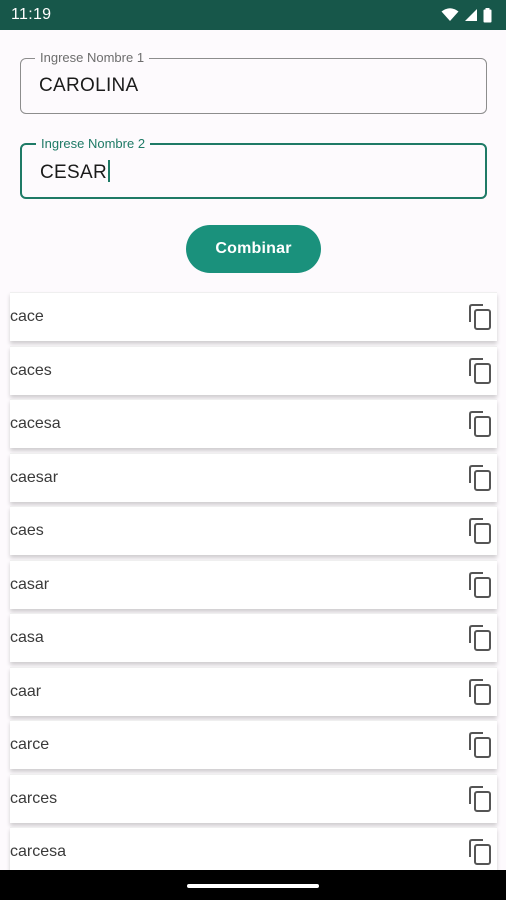 Image resolution: width=506 pixels, height=900 pixels. What do you see at coordinates (253, 530) in the screenshot?
I see `list-item: caes` at bounding box center [253, 530].